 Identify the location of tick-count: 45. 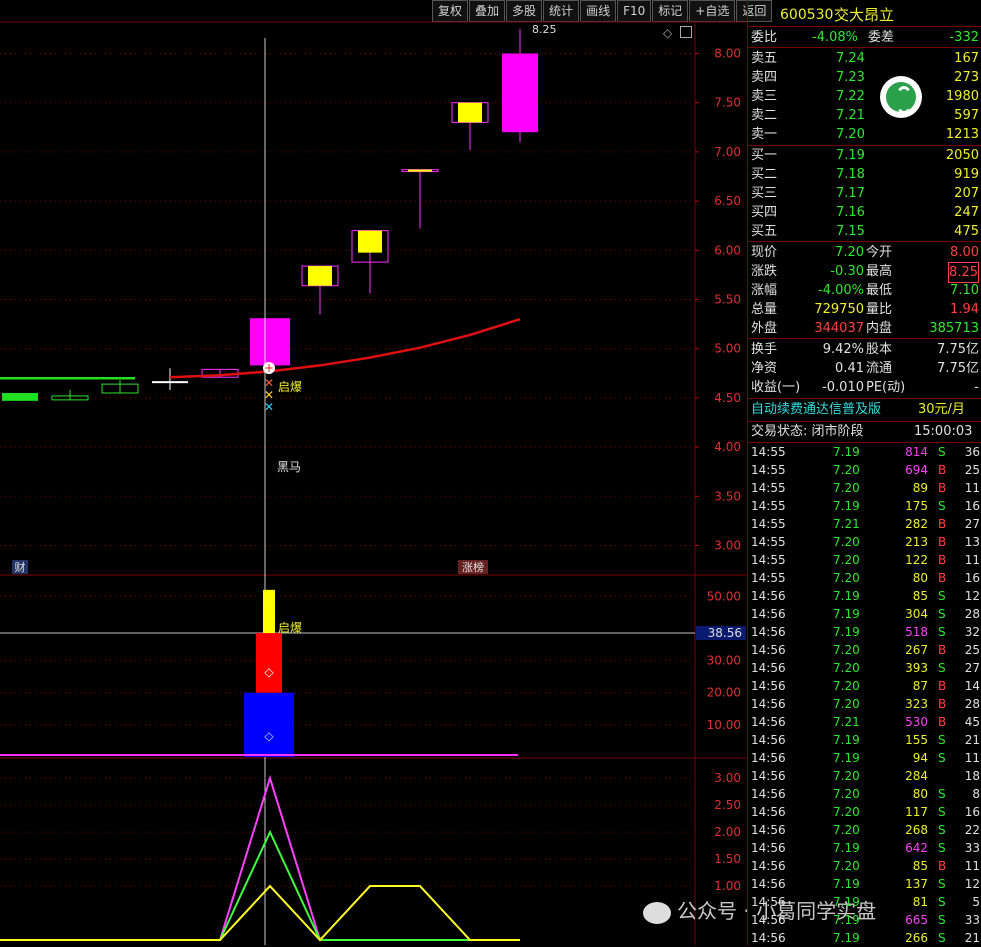
(972, 722).